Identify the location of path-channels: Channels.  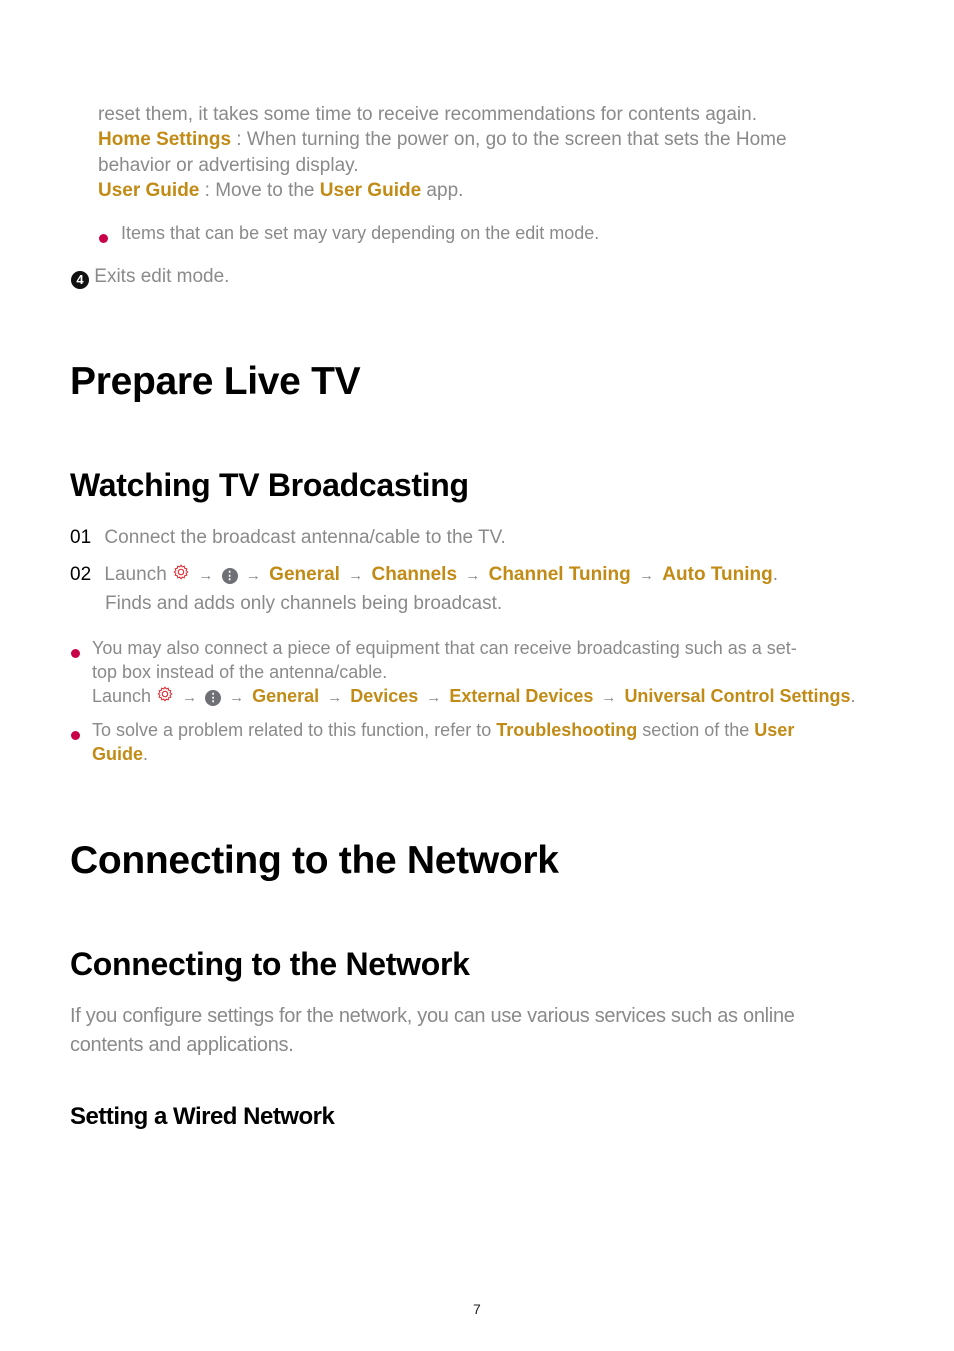
(415, 574).